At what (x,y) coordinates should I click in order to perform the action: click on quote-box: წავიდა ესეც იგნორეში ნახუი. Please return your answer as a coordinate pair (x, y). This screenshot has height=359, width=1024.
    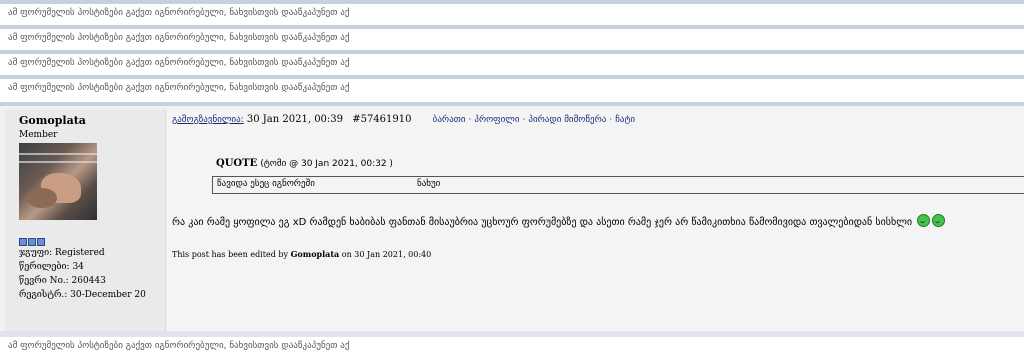
    Looking at the image, I should click on (618, 185).